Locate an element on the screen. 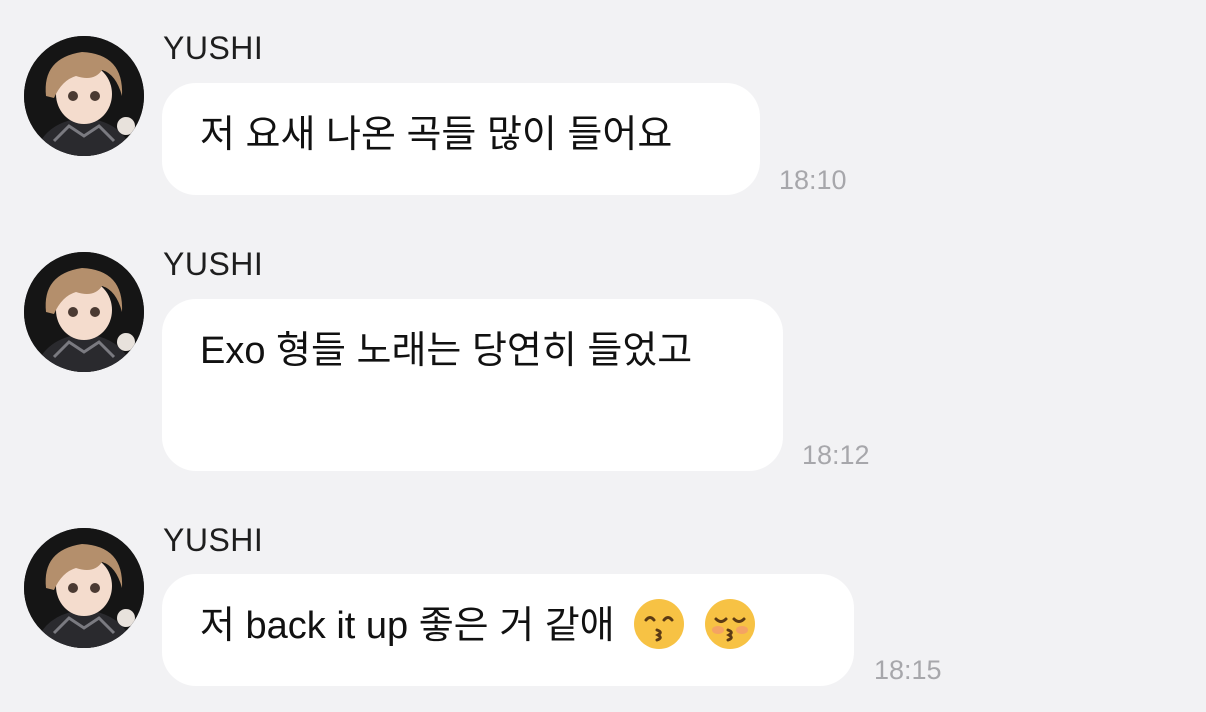 Image resolution: width=1206 pixels, height=712 pixels. kissing-smiling-eyes-icon is located at coordinates (659, 624).